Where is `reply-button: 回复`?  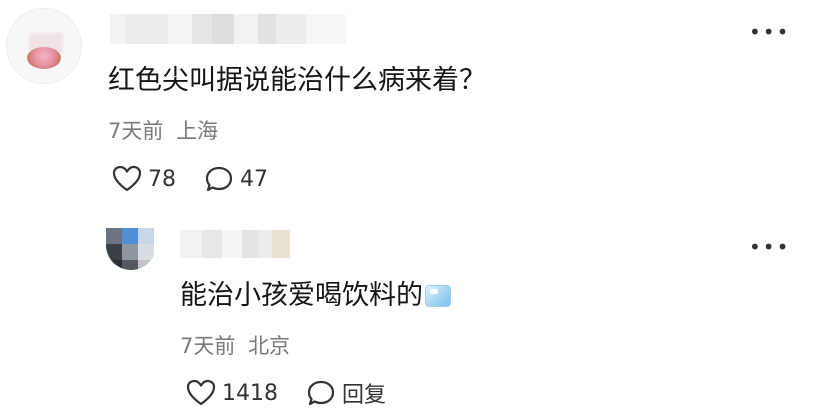 reply-button: 回复 is located at coordinates (346, 393).